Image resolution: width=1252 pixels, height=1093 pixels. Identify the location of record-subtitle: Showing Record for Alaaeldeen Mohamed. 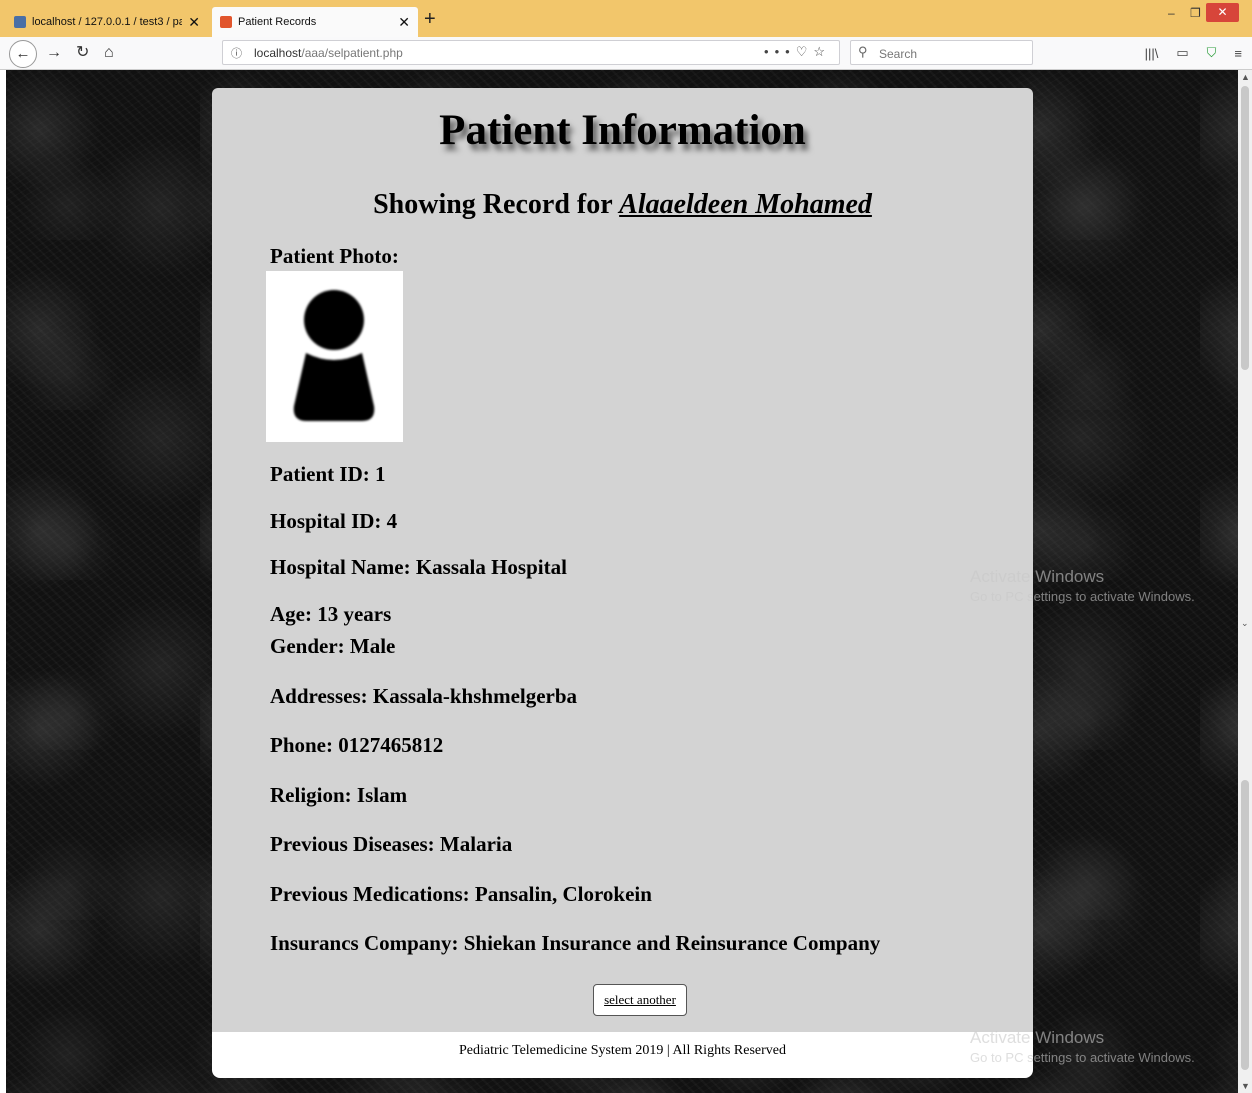
(622, 205).